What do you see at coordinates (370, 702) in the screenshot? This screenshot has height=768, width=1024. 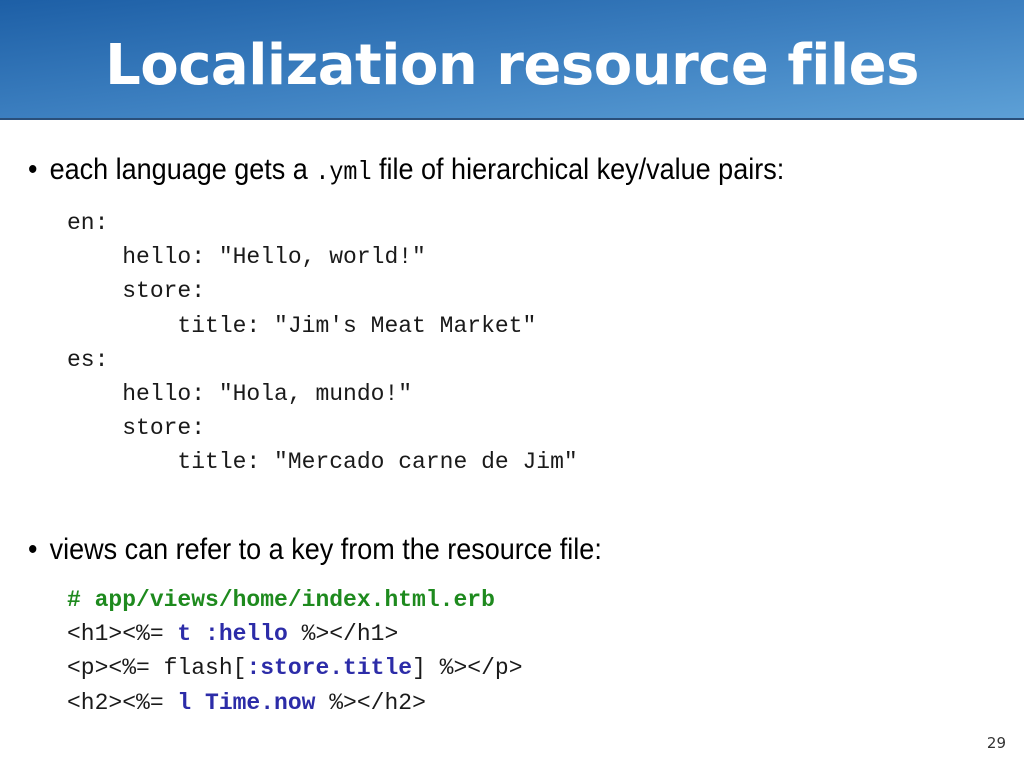 I see `code-text: %></h2>` at bounding box center [370, 702].